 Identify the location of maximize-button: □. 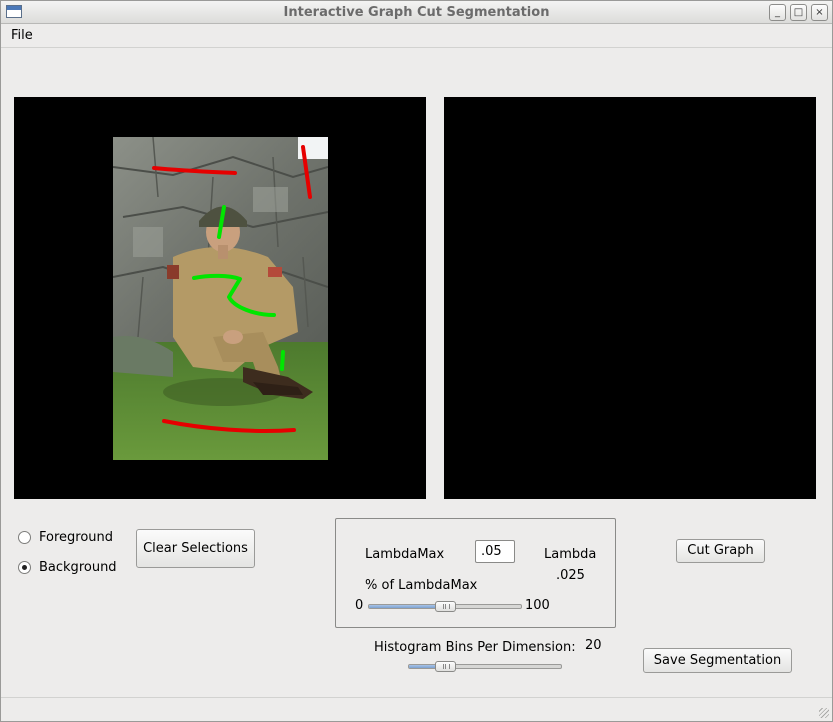
(798, 12).